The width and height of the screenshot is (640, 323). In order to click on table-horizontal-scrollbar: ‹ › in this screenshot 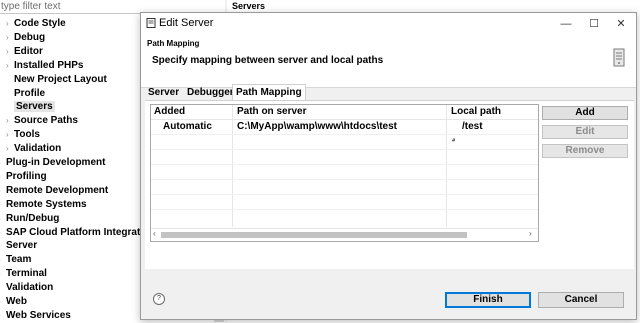, I will do `click(344, 234)`.